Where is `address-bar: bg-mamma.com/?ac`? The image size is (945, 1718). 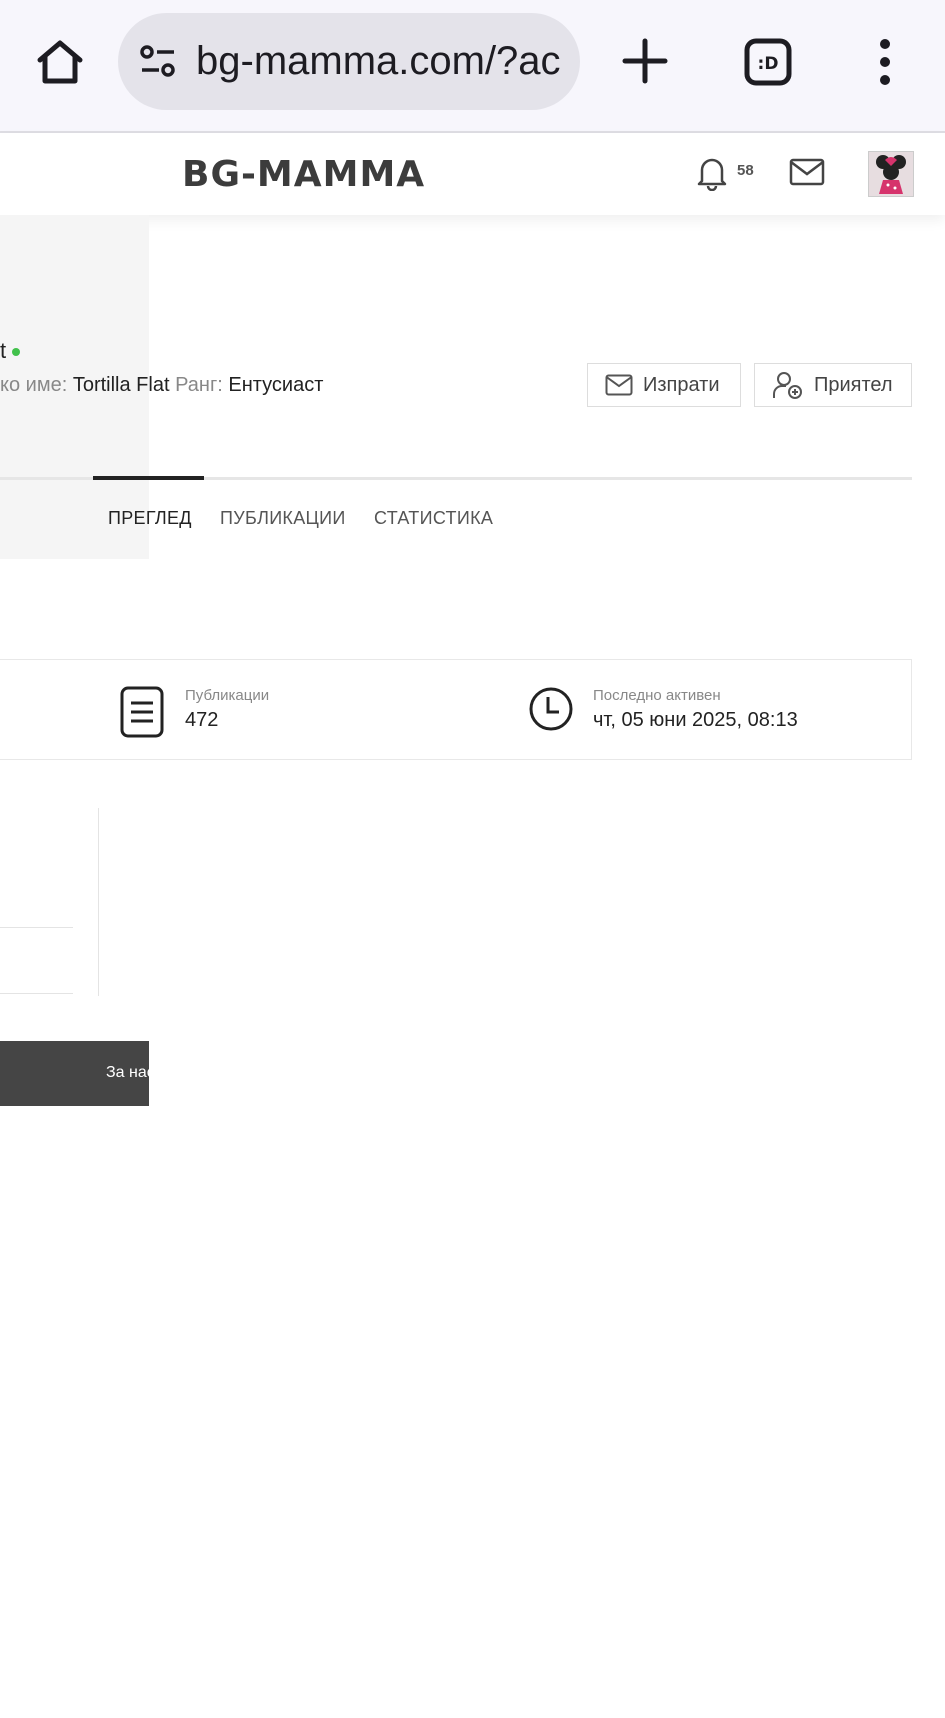
address-bar: bg-mamma.com/?ac is located at coordinates (349, 61).